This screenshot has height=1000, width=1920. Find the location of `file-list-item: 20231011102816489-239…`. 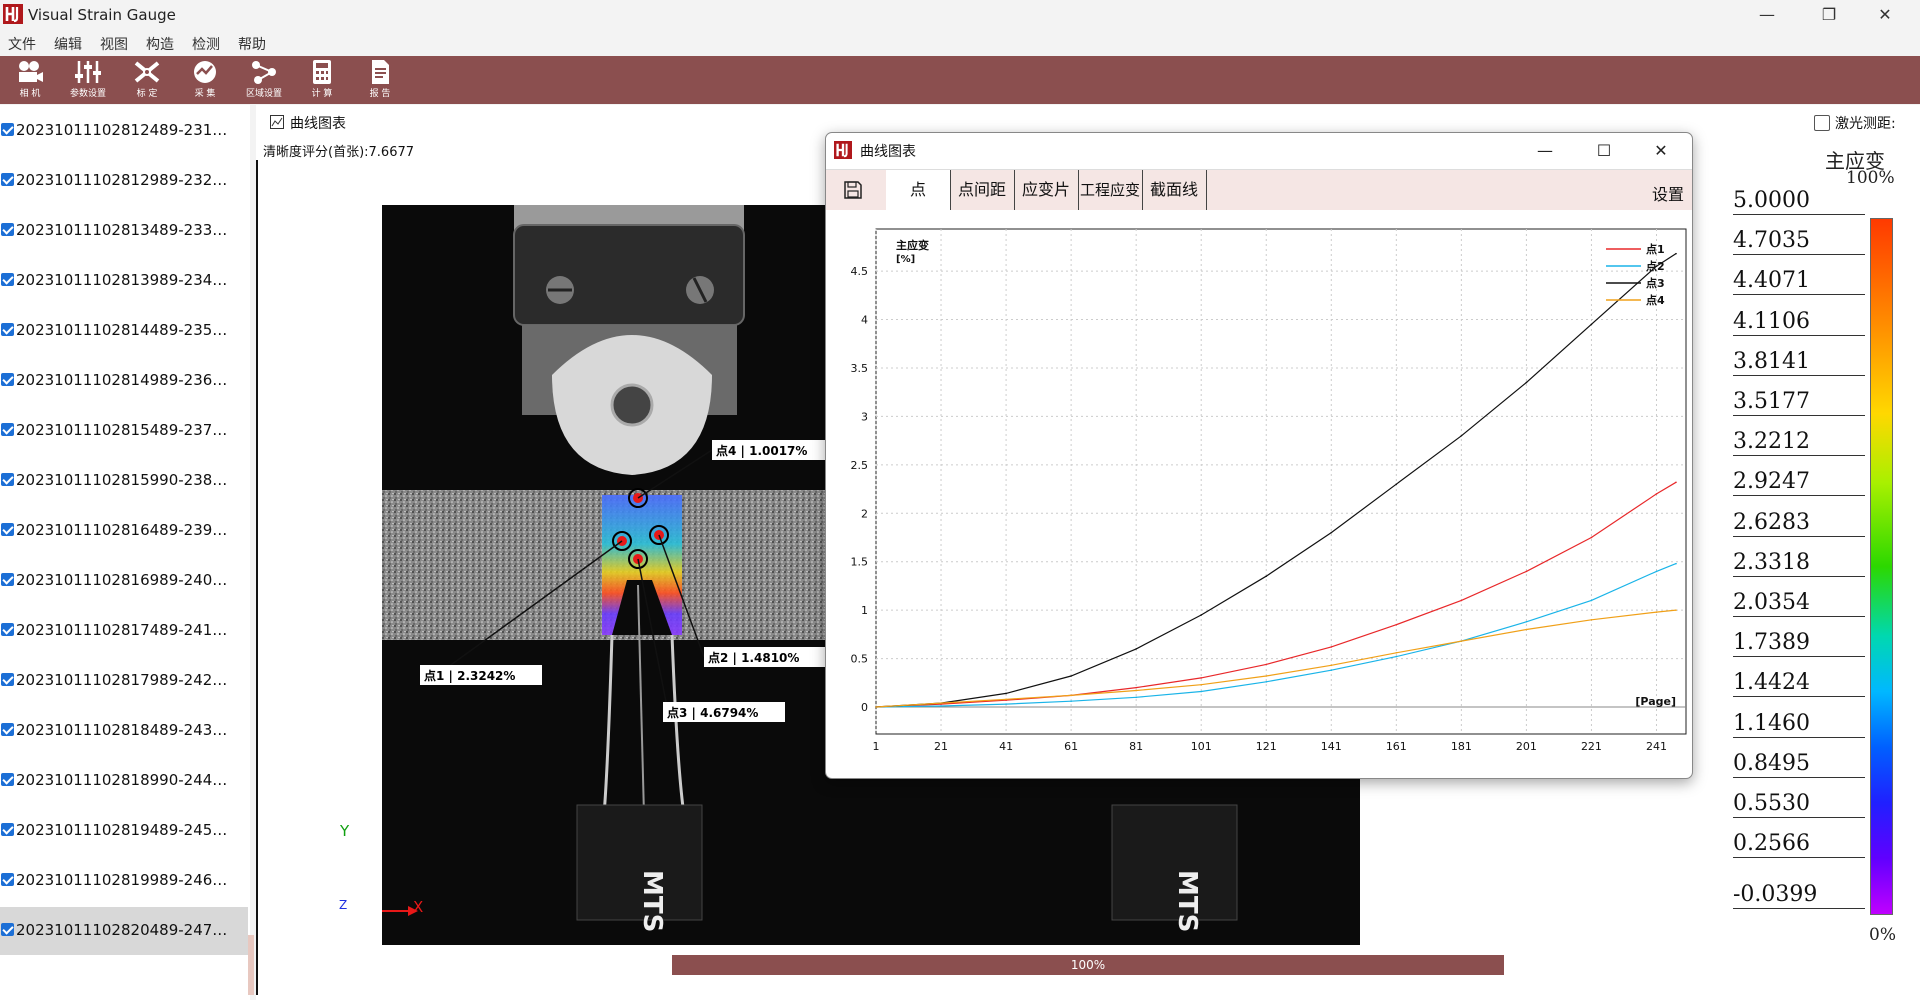

file-list-item: 20231011102816489-239… is located at coordinates (124, 531).